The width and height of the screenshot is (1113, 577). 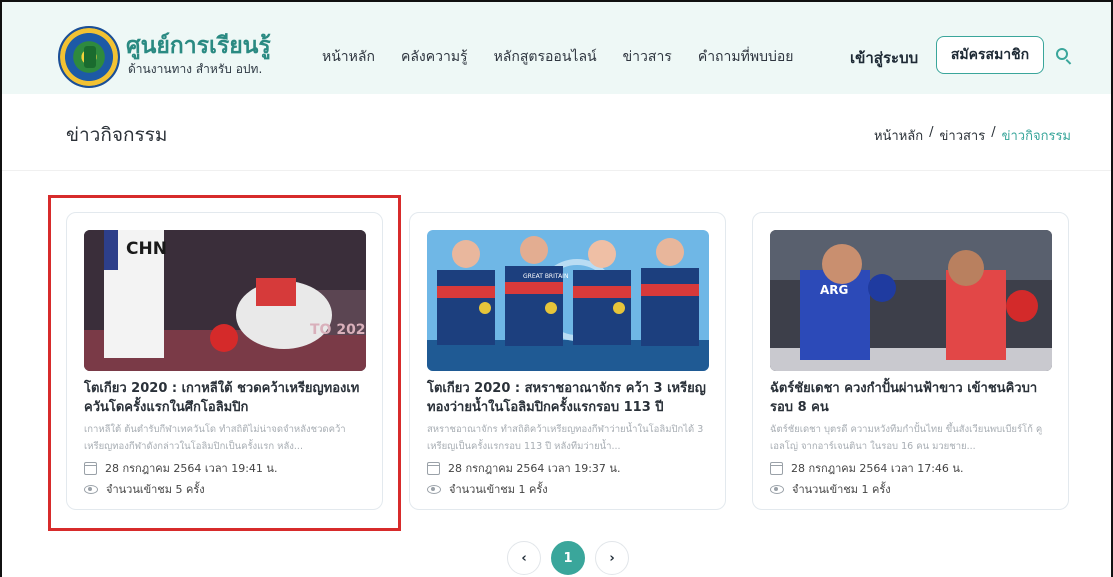 I want to click on card-image-text: ARG, so click(x=834, y=290).